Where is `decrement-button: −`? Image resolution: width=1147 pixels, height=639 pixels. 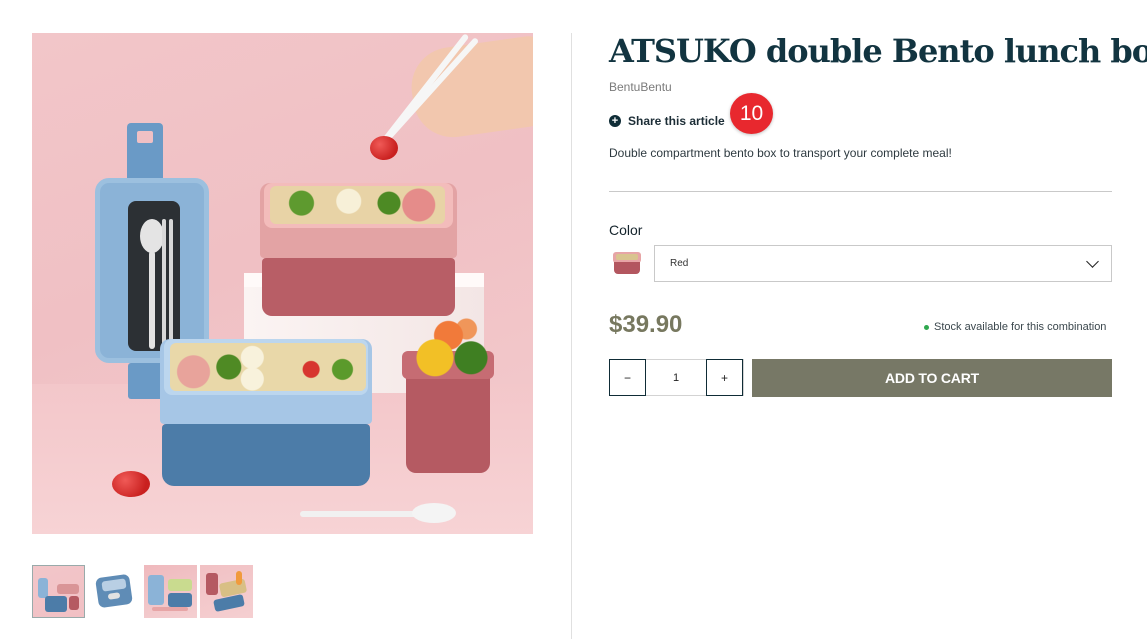
decrement-button: − is located at coordinates (627, 377).